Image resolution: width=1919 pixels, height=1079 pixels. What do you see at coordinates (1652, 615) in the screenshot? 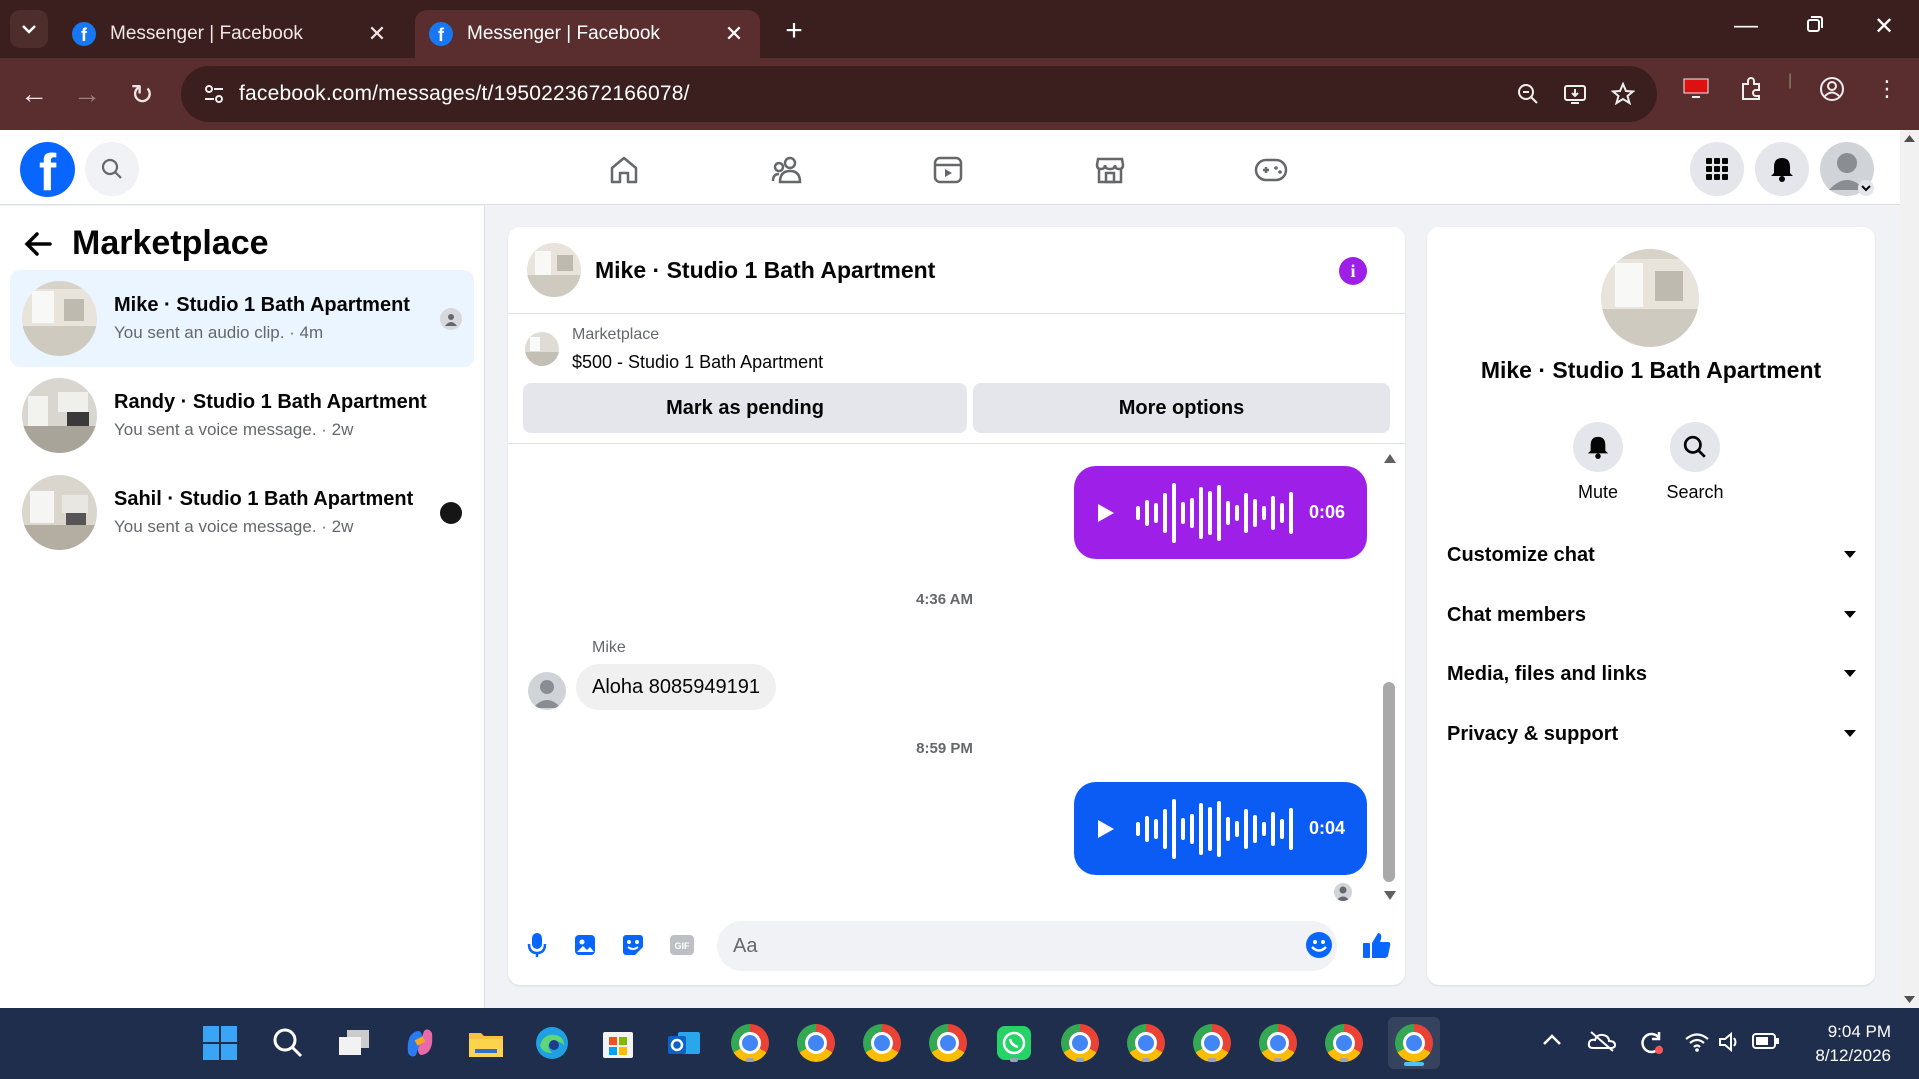
I see `chat-members-section: Chat members` at bounding box center [1652, 615].